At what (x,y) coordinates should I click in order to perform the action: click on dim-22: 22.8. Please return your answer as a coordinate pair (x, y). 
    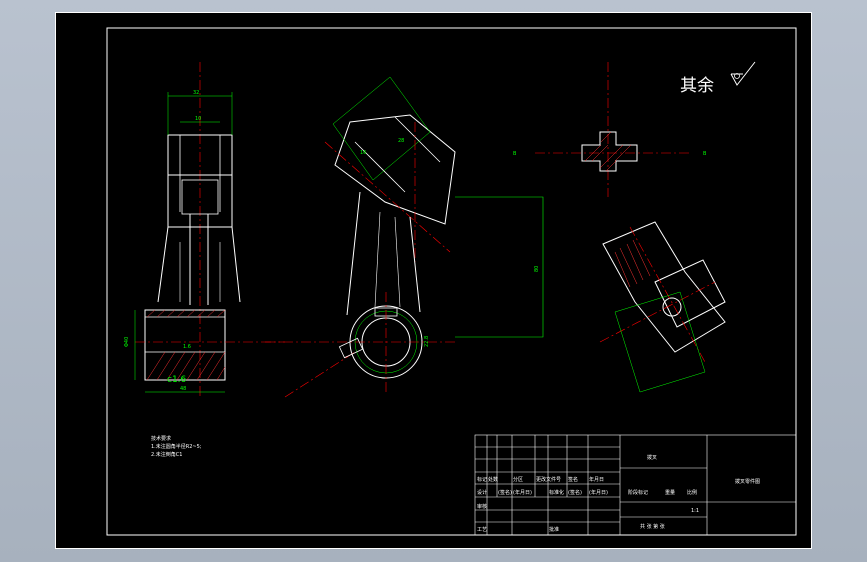
    Looking at the image, I should click on (427, 341).